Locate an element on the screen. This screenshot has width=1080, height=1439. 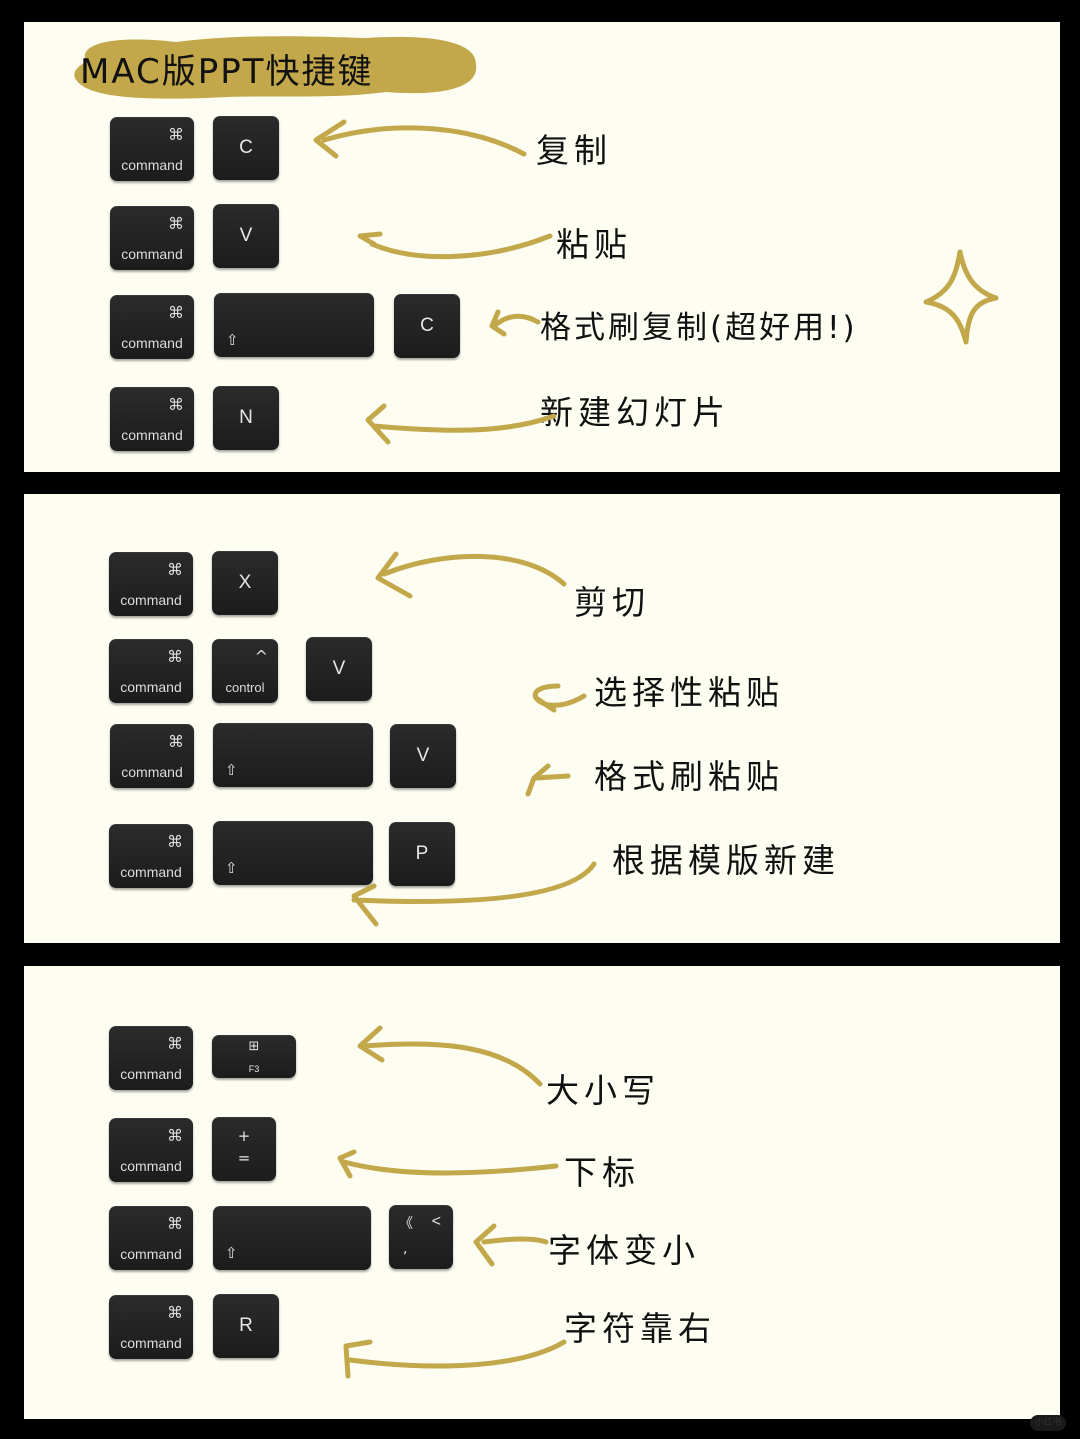
action-label-subscript: 下标 is located at coordinates (602, 1172).